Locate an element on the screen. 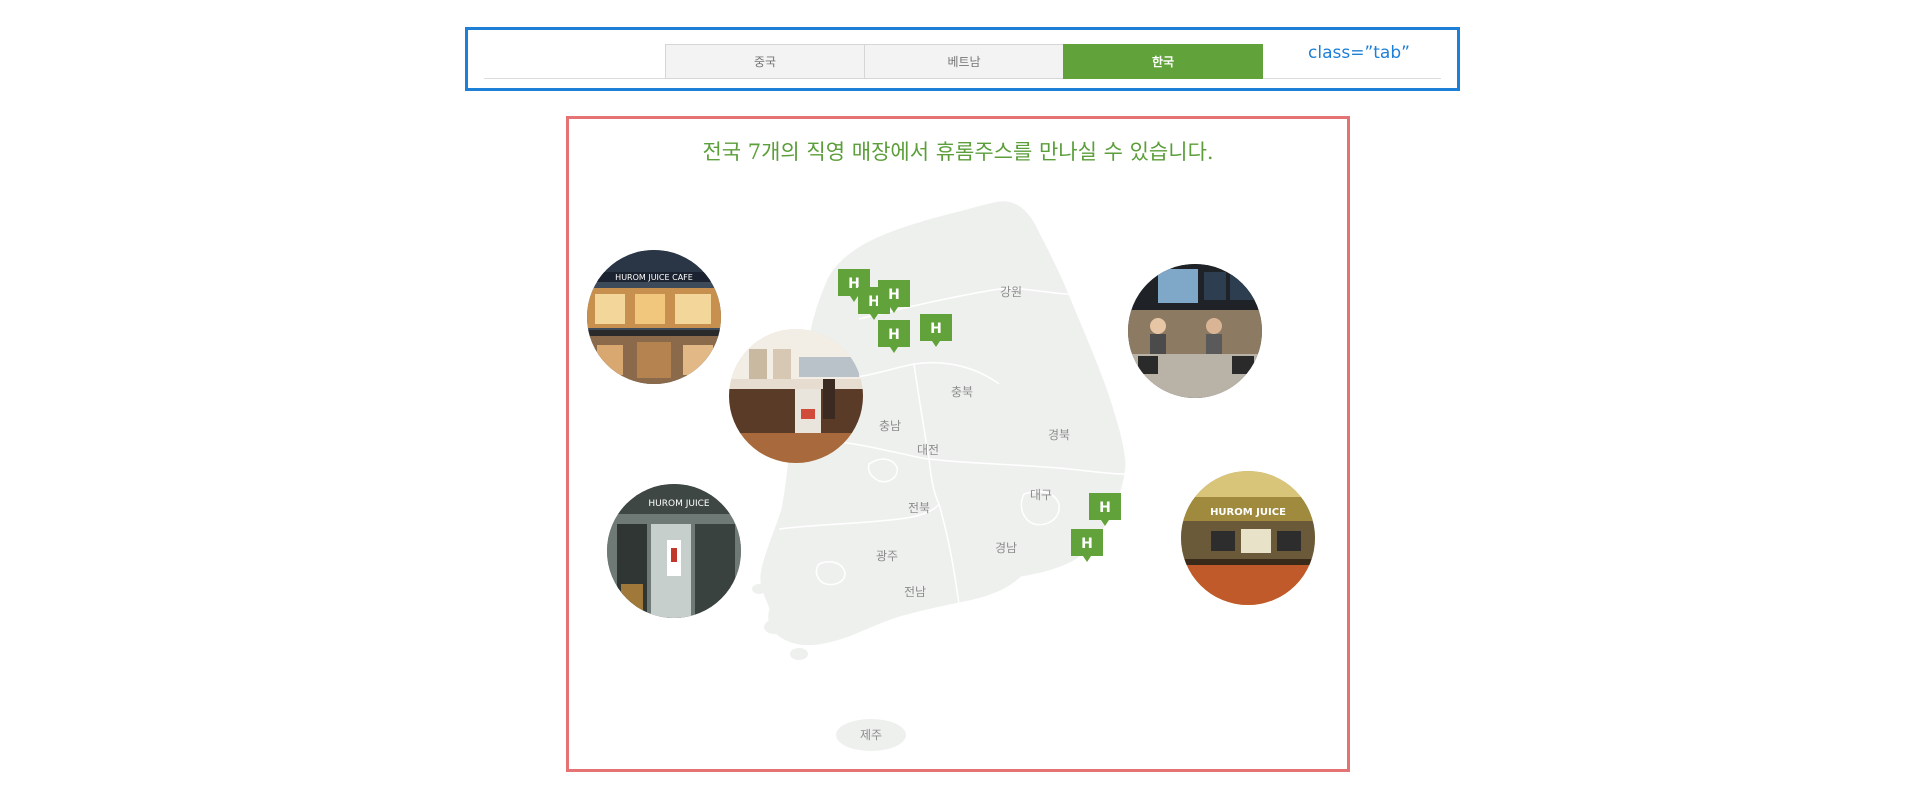  store-sign-text: HUROM JUICE CAFE is located at coordinates (654, 277).